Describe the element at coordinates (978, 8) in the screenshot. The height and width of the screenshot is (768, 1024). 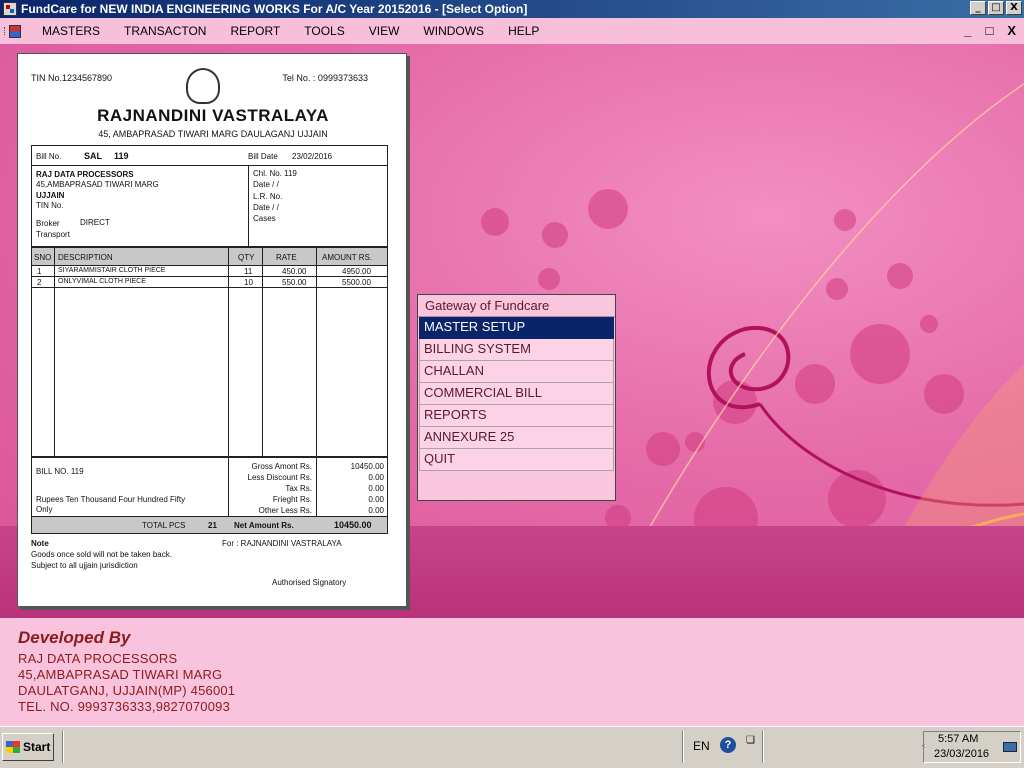
I see `minimize-button: _` at that location.